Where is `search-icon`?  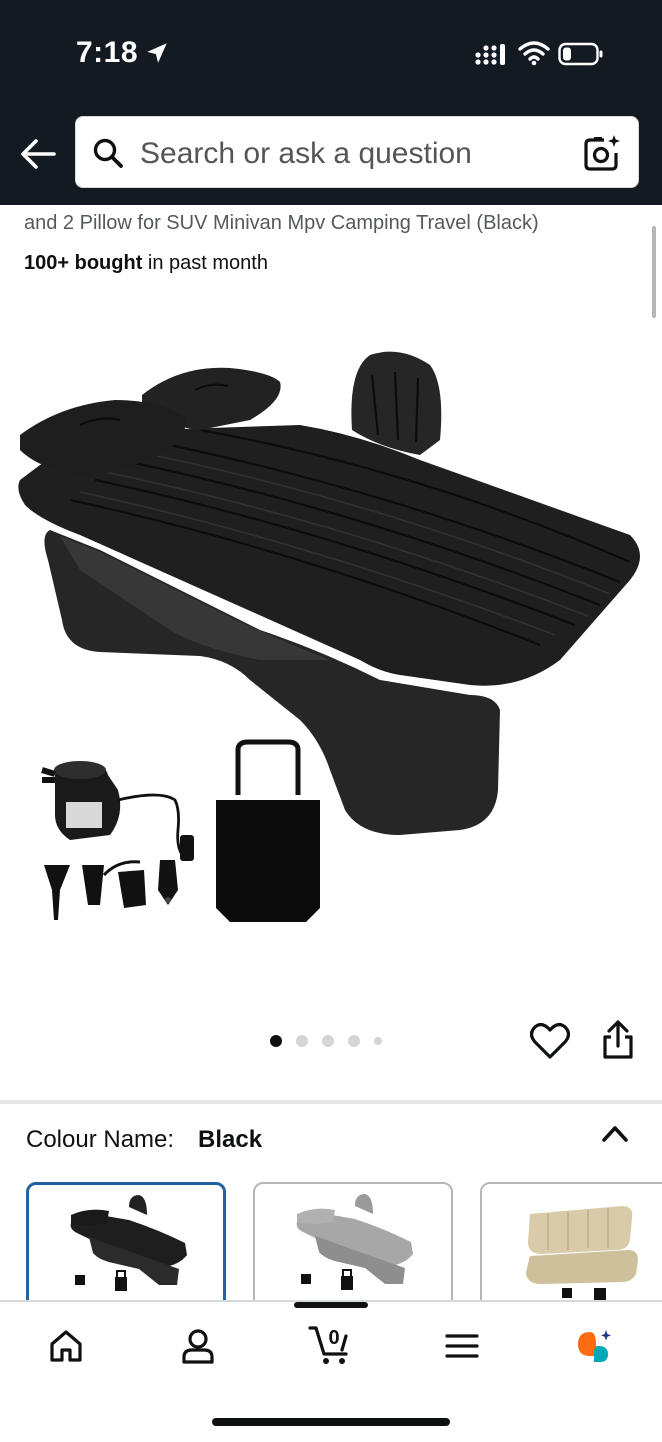
search-icon is located at coordinates (108, 153).